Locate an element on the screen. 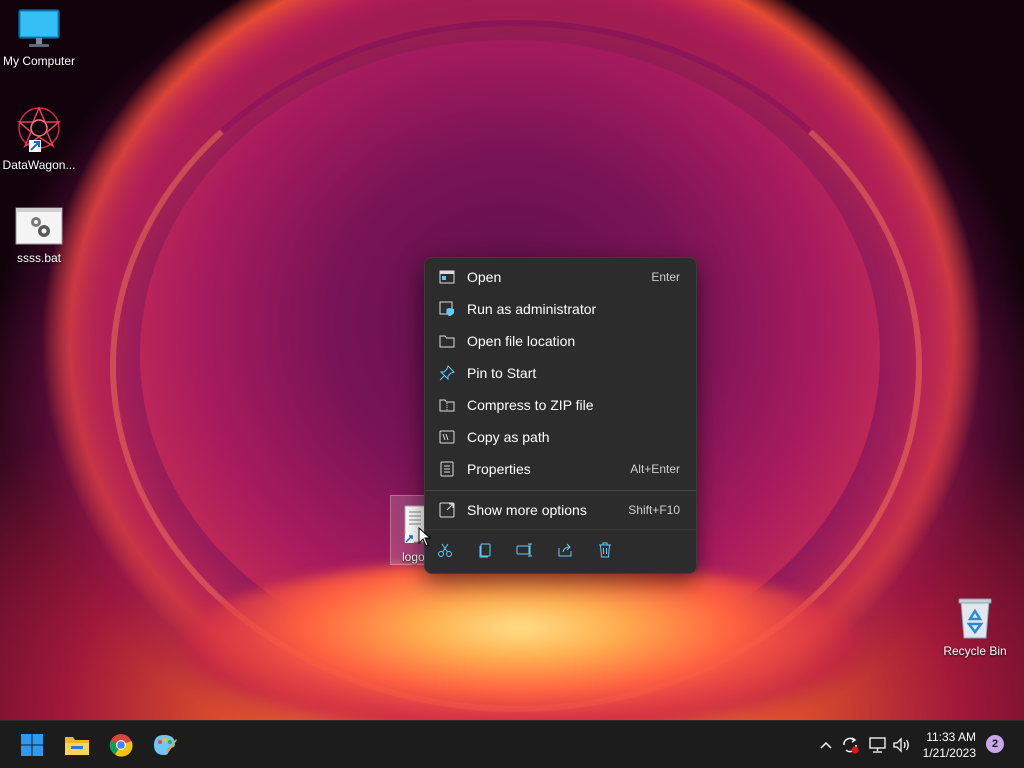 This screenshot has width=1024, height=768. copy-icon is located at coordinates (485, 550).